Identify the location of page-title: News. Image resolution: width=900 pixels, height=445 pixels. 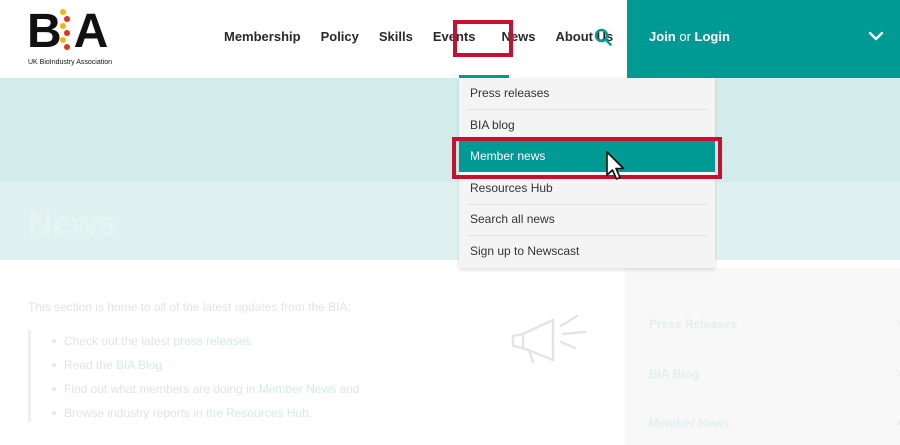
(72, 224).